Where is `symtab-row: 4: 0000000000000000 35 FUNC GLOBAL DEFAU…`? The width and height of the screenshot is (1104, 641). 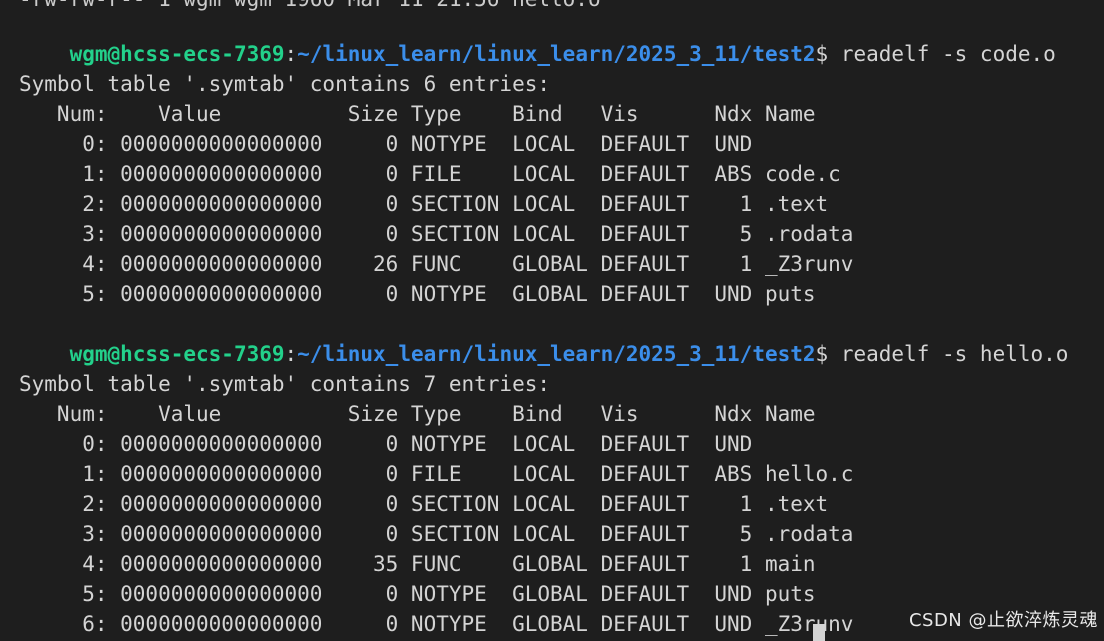 symtab-row: 4: 0000000000000000 35 FUNC GLOBAL DEFAU… is located at coordinates (417, 564).